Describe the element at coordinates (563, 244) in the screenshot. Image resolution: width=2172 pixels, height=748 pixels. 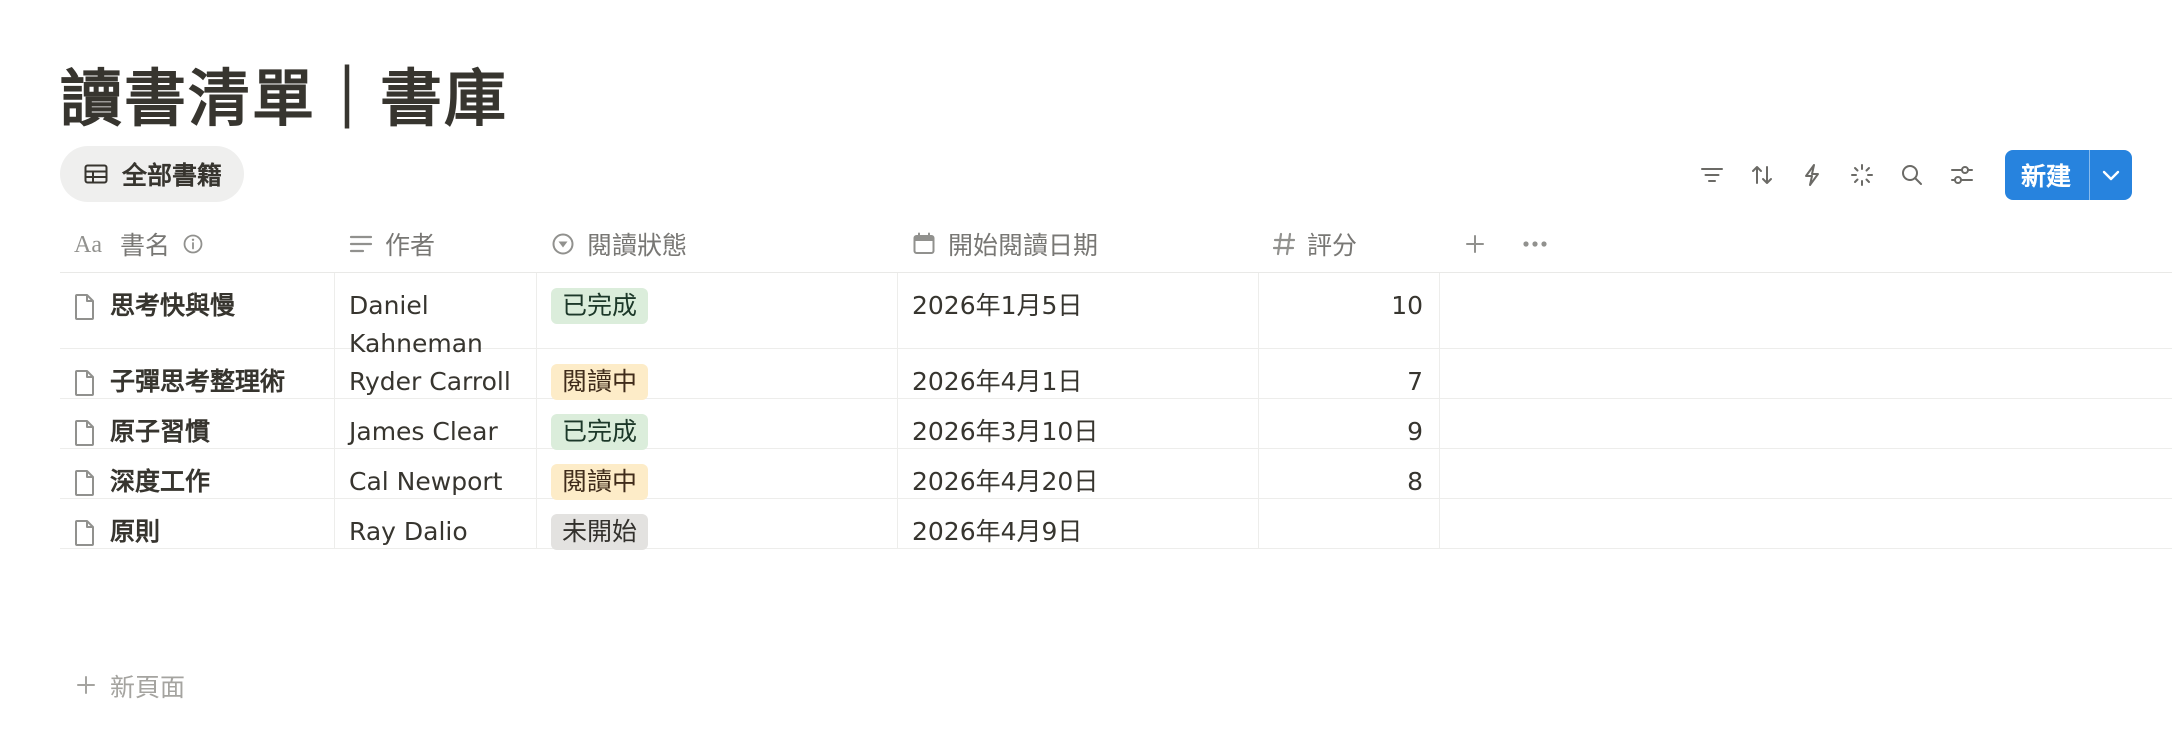
I see `status-property-icon` at that location.